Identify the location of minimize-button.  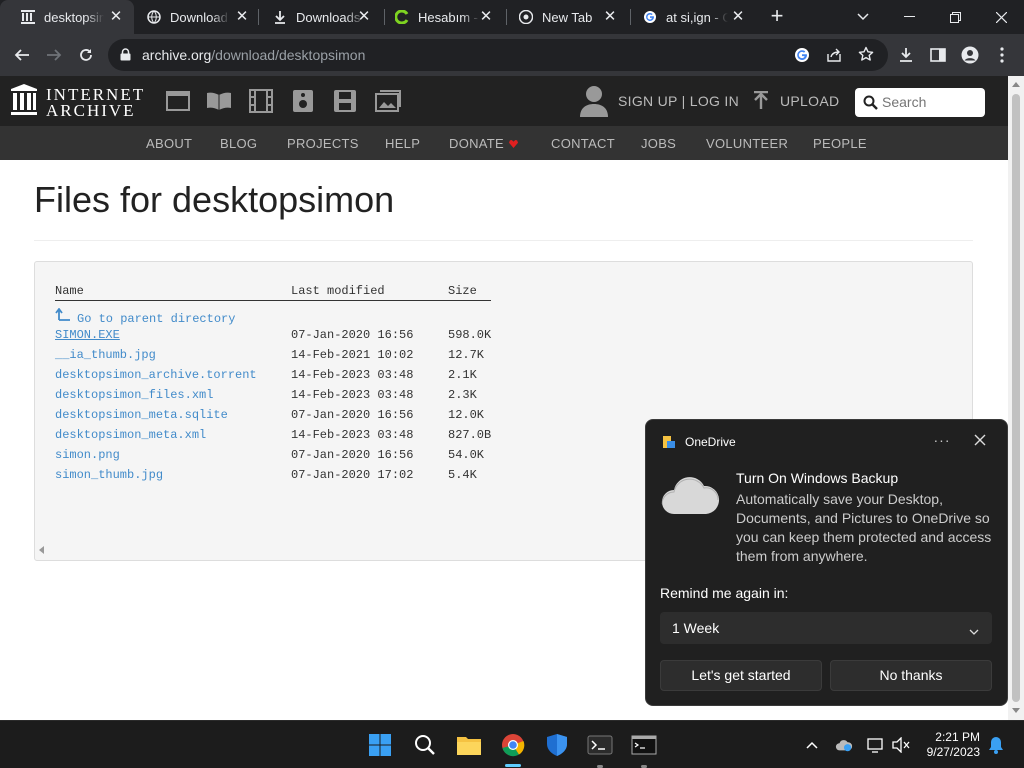
(909, 17).